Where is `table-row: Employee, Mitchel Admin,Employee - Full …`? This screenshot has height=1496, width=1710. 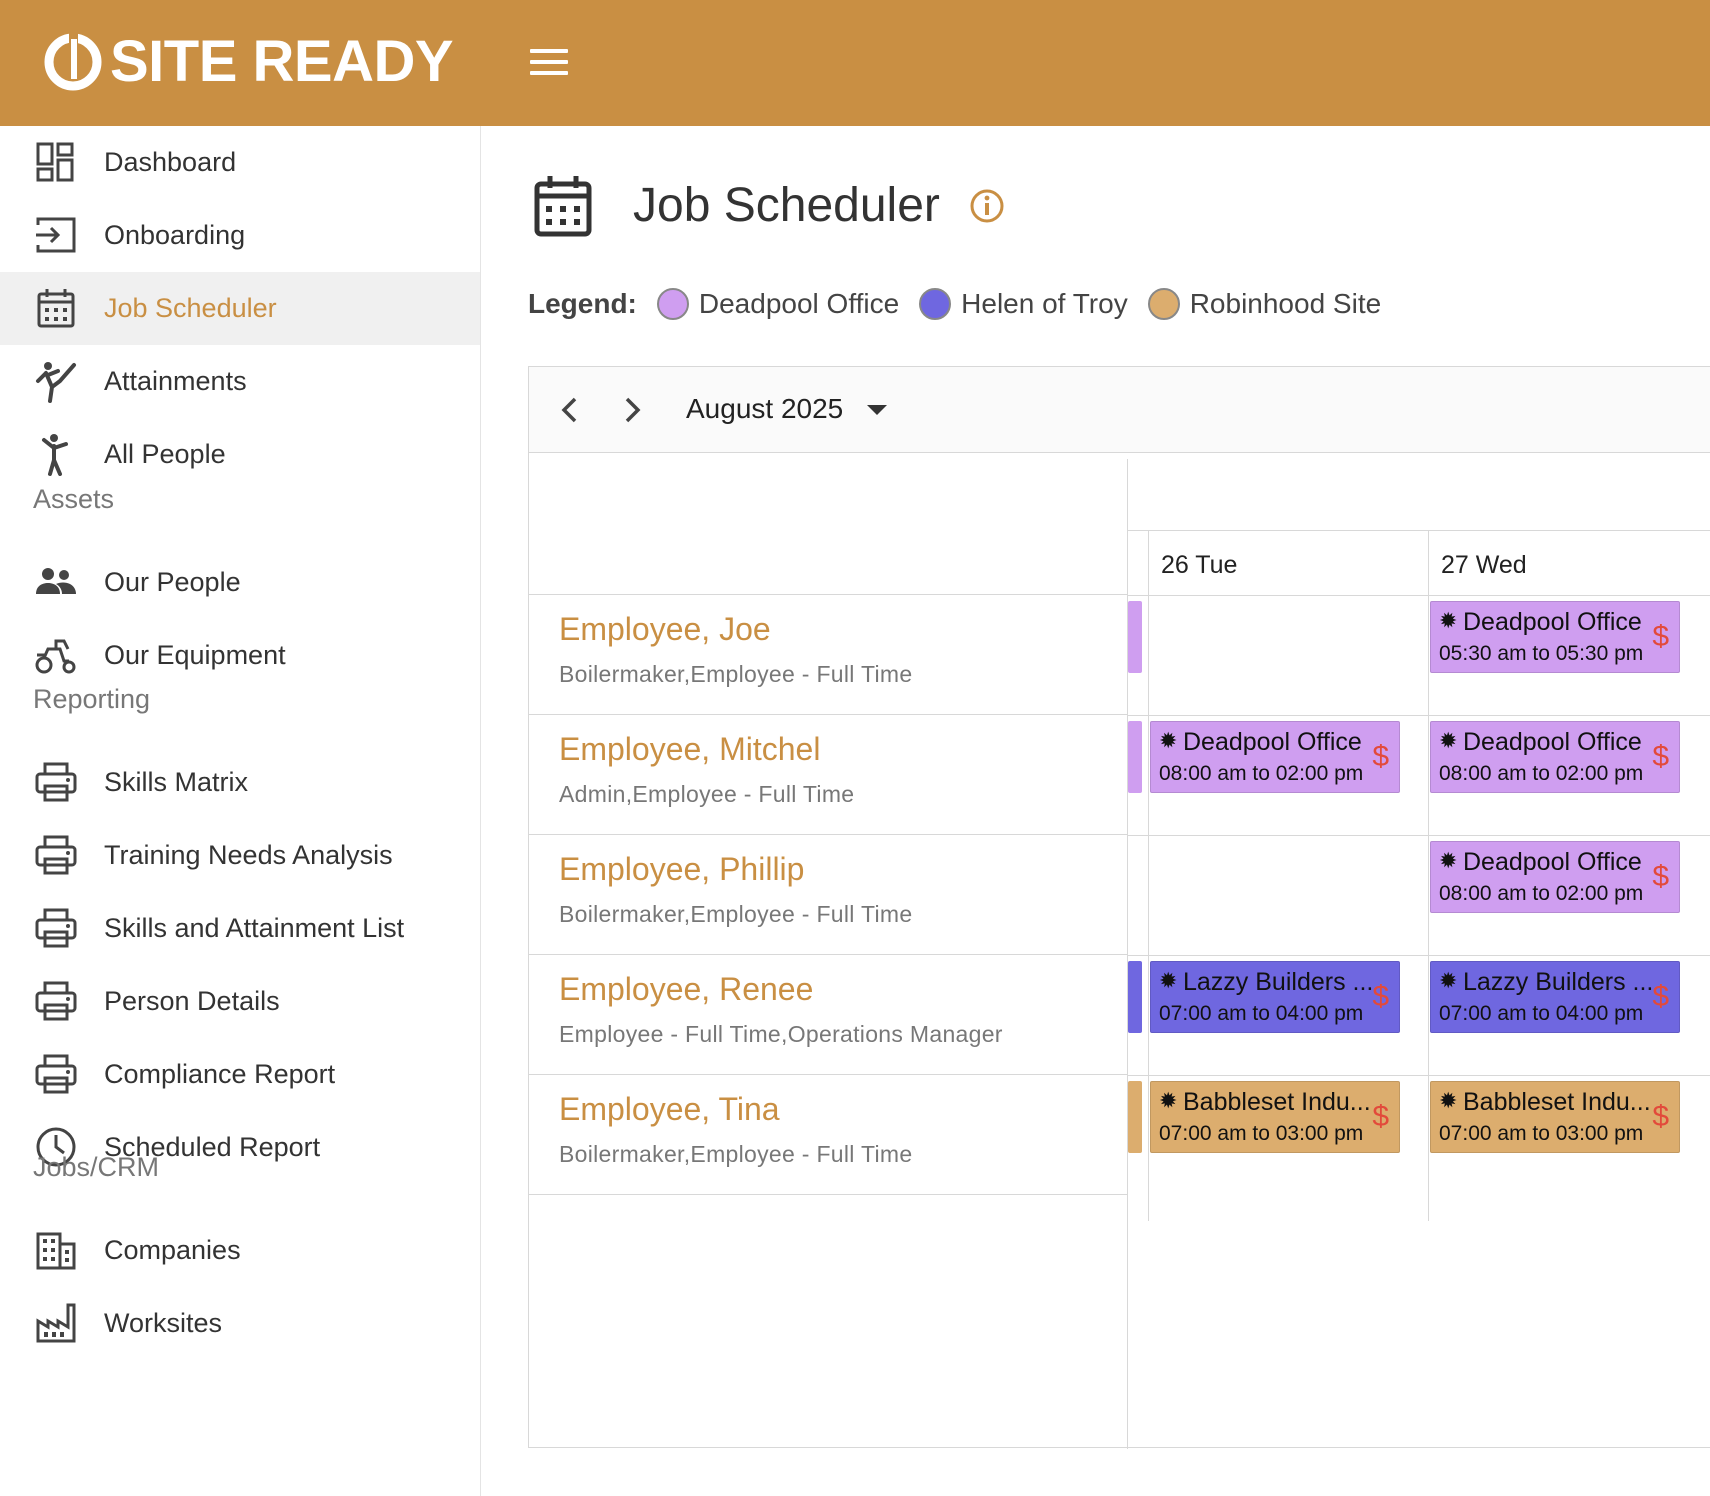
table-row: Employee, Mitchel Admin,Employee - Full … is located at coordinates (828, 775).